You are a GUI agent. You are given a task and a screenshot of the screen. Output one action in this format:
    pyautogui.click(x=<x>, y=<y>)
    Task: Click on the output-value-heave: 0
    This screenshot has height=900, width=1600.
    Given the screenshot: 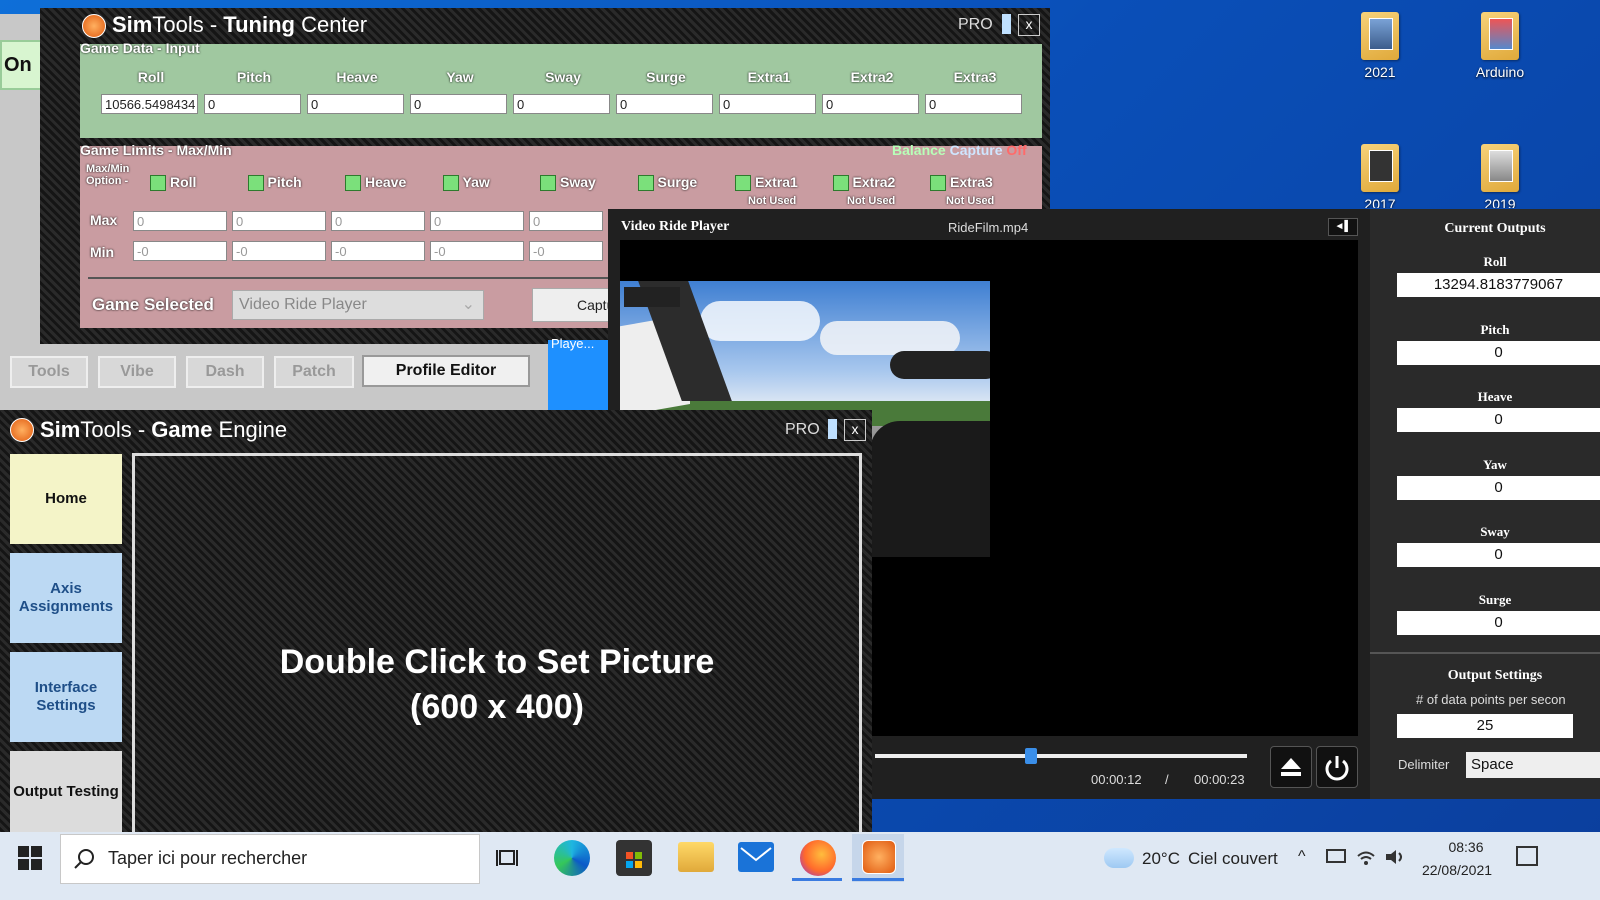 What is the action you would take?
    pyautogui.click(x=1498, y=420)
    